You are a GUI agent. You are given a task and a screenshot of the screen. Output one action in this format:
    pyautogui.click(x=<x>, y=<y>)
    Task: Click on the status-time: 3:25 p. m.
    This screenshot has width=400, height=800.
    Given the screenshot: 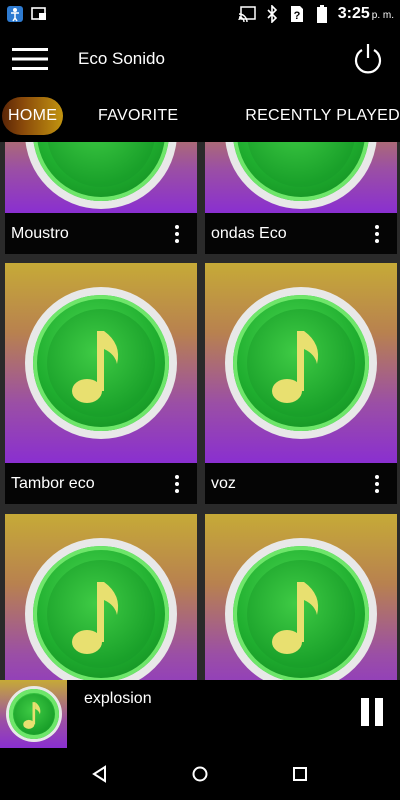 What is the action you would take?
    pyautogui.click(x=365, y=13)
    